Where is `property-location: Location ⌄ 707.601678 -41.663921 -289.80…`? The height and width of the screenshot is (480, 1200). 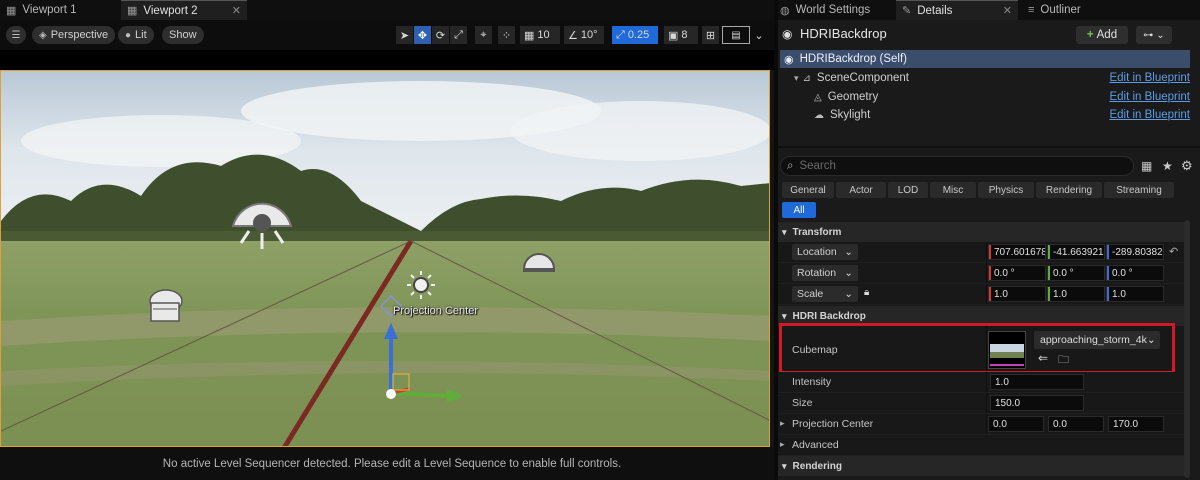
property-location: Location ⌄ 707.601678 -41.663921 -289.80… is located at coordinates (981, 252).